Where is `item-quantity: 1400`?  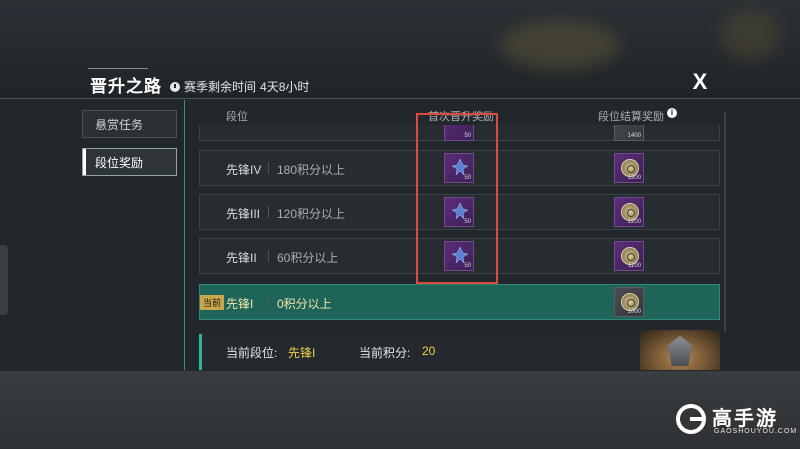
item-quantity: 1400 is located at coordinates (634, 136).